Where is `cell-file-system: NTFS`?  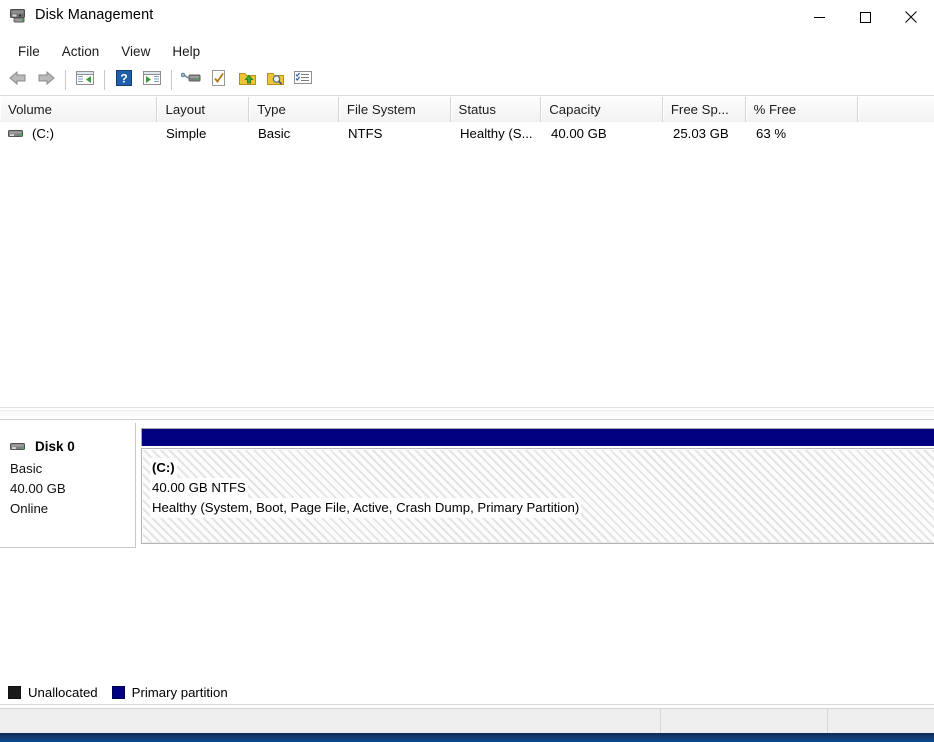
cell-file-system: NTFS is located at coordinates (365, 133).